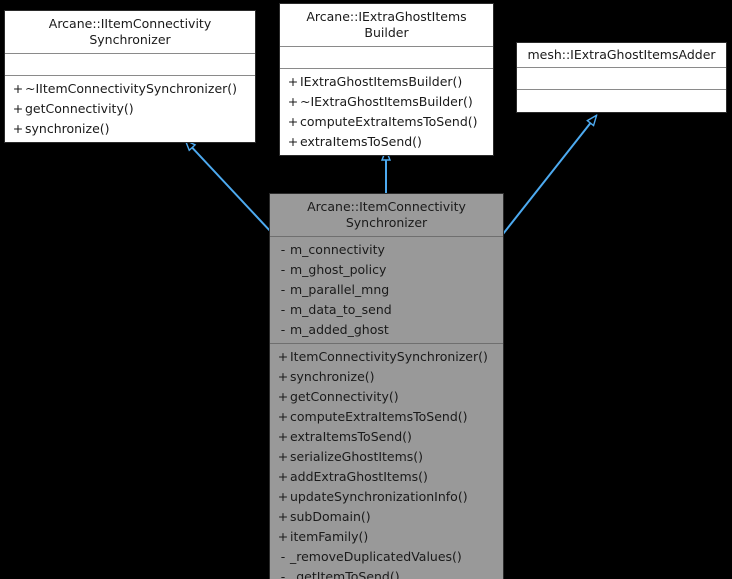  I want to click on member-row: + itemFamily(), so click(386, 537).